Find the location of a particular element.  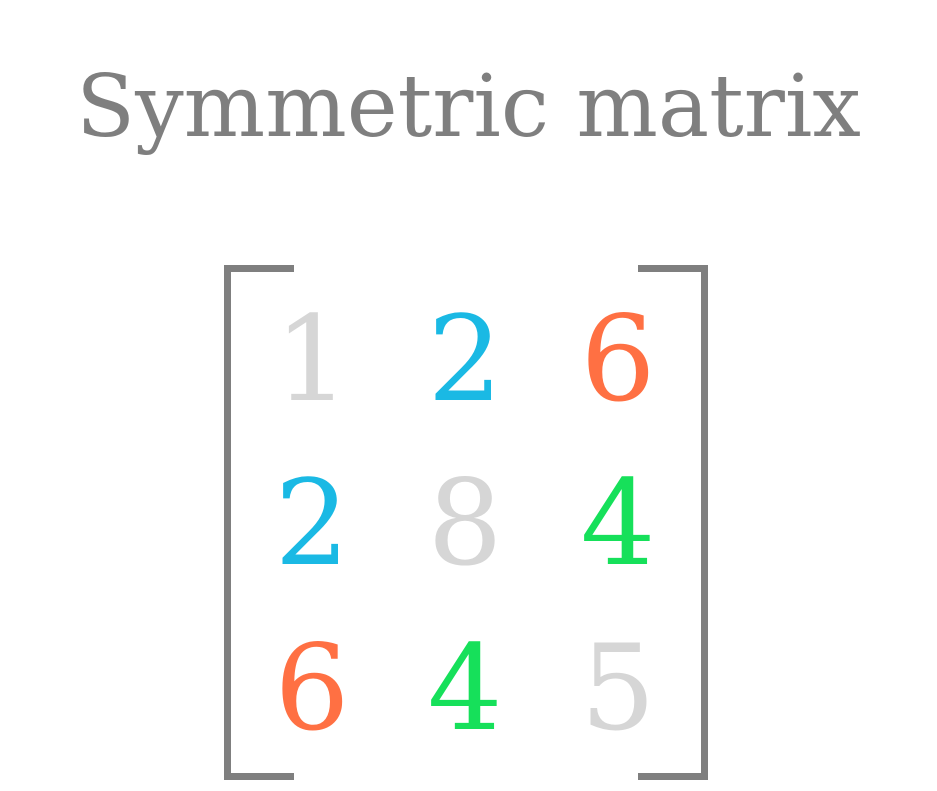

matrix-cell-r3-c2: 4 is located at coordinates (465, 688).